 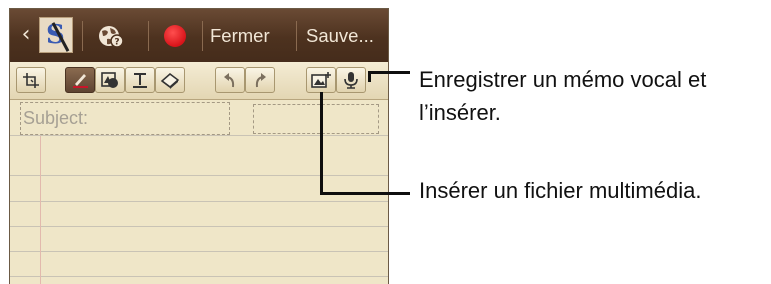 I want to click on eraser-icon, so click(x=170, y=80).